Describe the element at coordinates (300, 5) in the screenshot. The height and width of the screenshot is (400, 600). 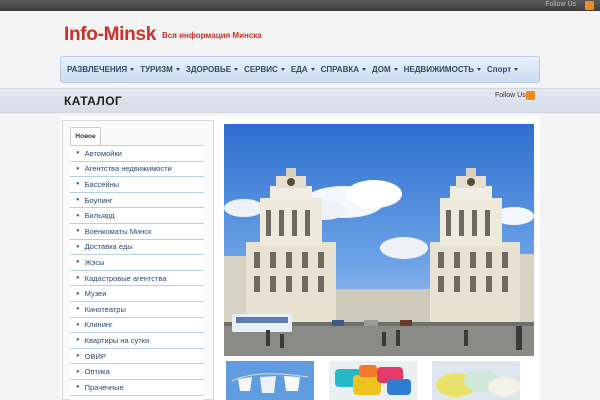
I see `top-bar: Follow Us` at that location.